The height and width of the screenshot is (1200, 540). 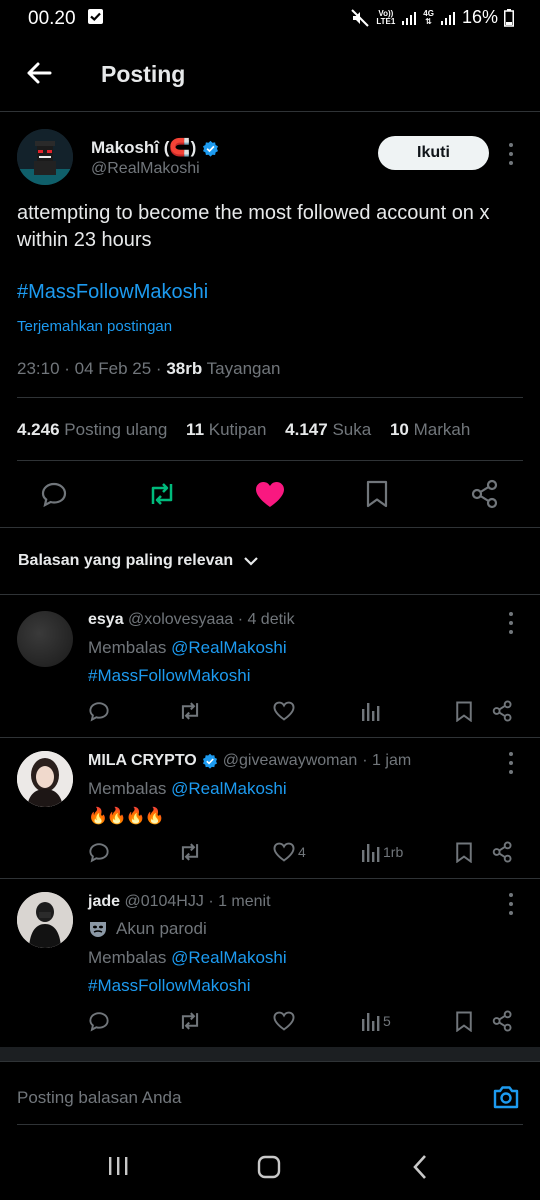 I want to click on author-handle: @RealMakoshi, so click(x=145, y=169).